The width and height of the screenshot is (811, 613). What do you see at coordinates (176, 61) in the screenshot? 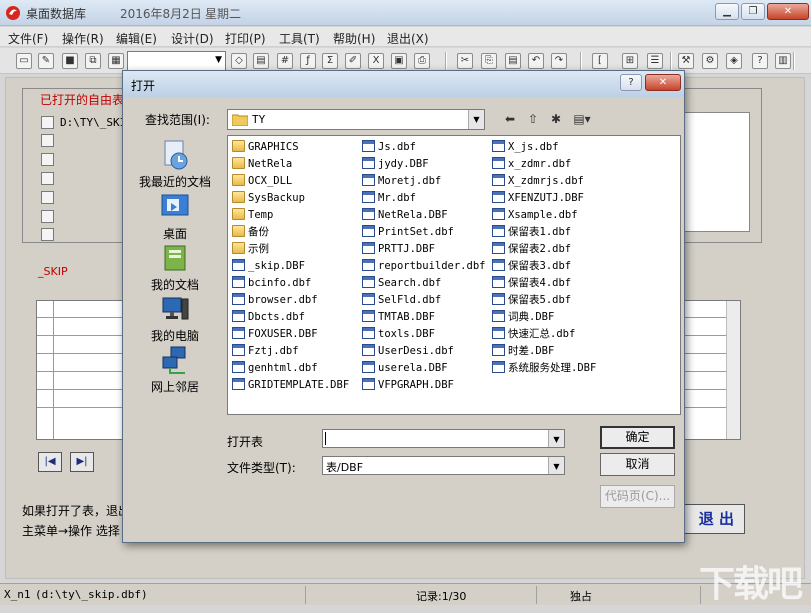
I see `toolbar-combo: ▼` at bounding box center [176, 61].